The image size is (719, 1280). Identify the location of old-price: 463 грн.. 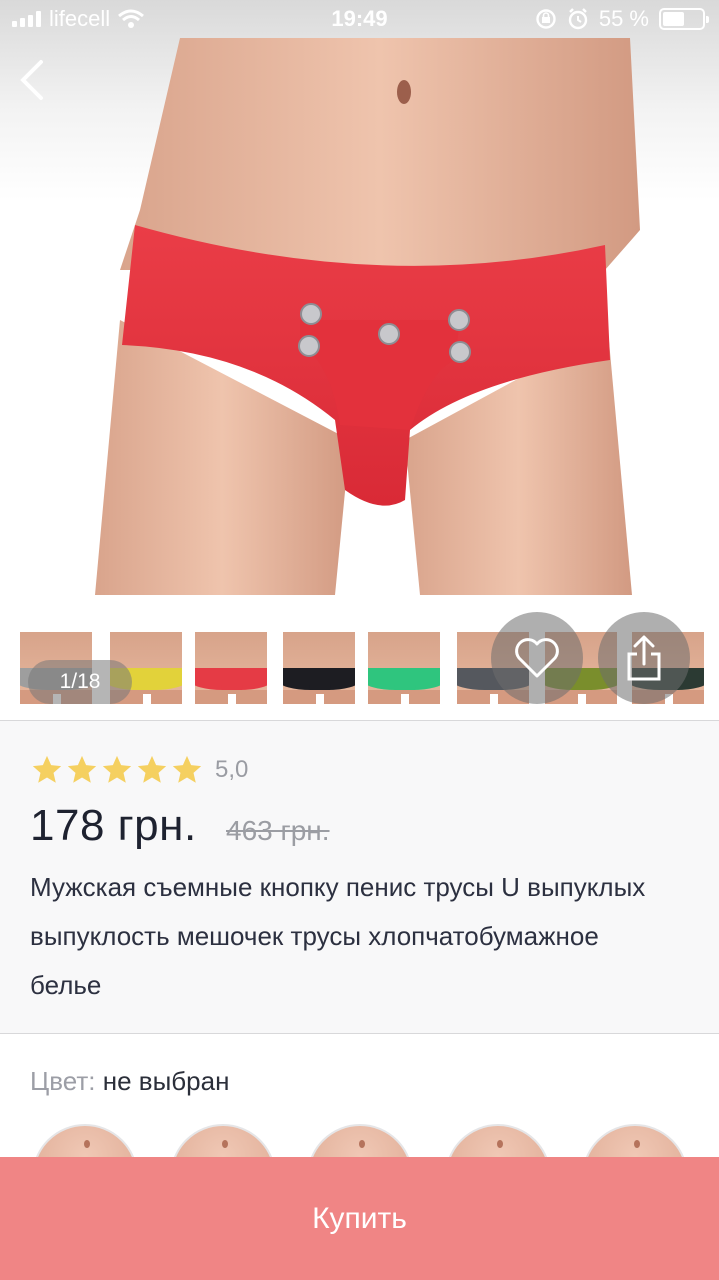
(278, 830).